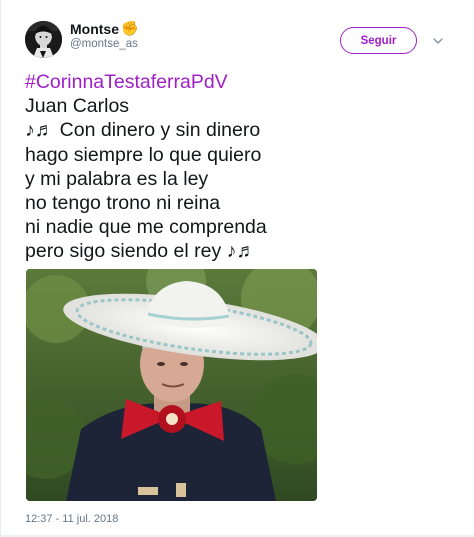 The image size is (474, 537). Describe the element at coordinates (117, 178) in the screenshot. I see `tweet-line: y mi palabra es la ley` at that location.